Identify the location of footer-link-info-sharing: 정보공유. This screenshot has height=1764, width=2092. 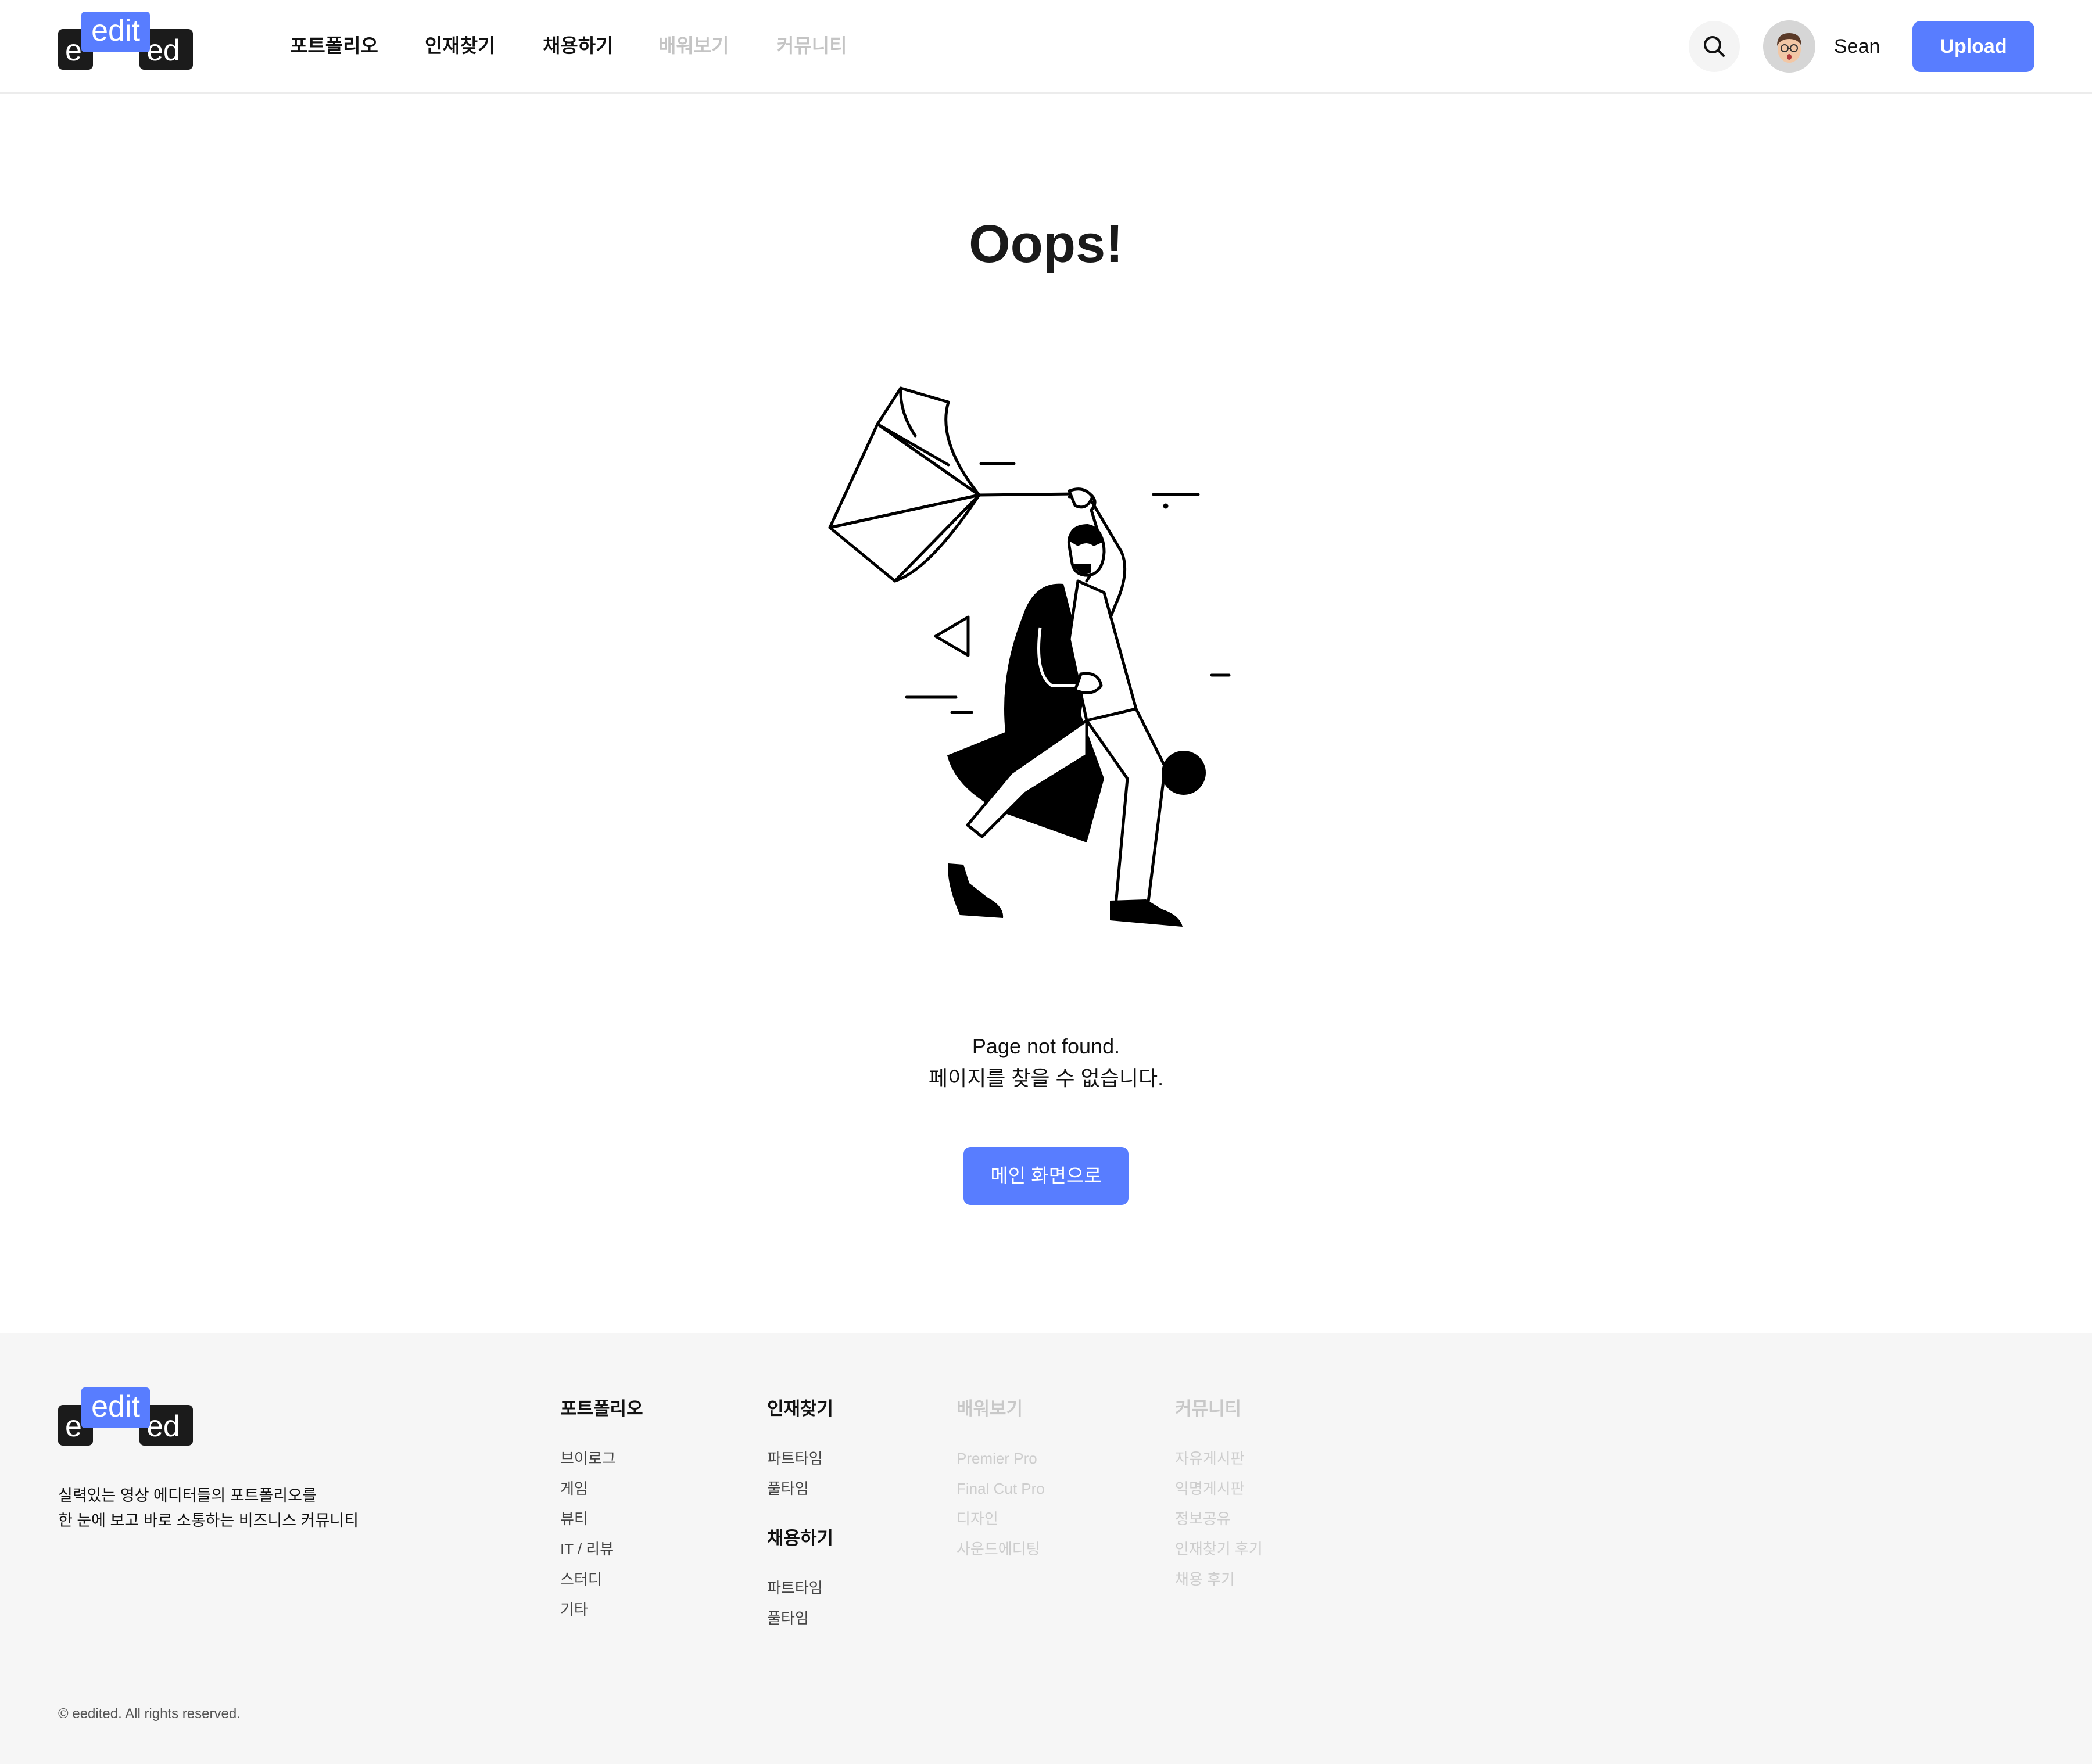
(1203, 1518).